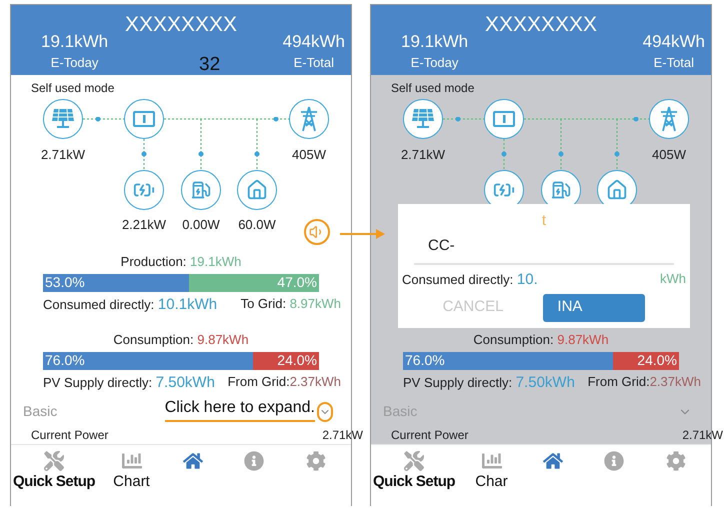 The height and width of the screenshot is (510, 727). I want to click on stat-title: Production: 19.1kWh, so click(181, 262).